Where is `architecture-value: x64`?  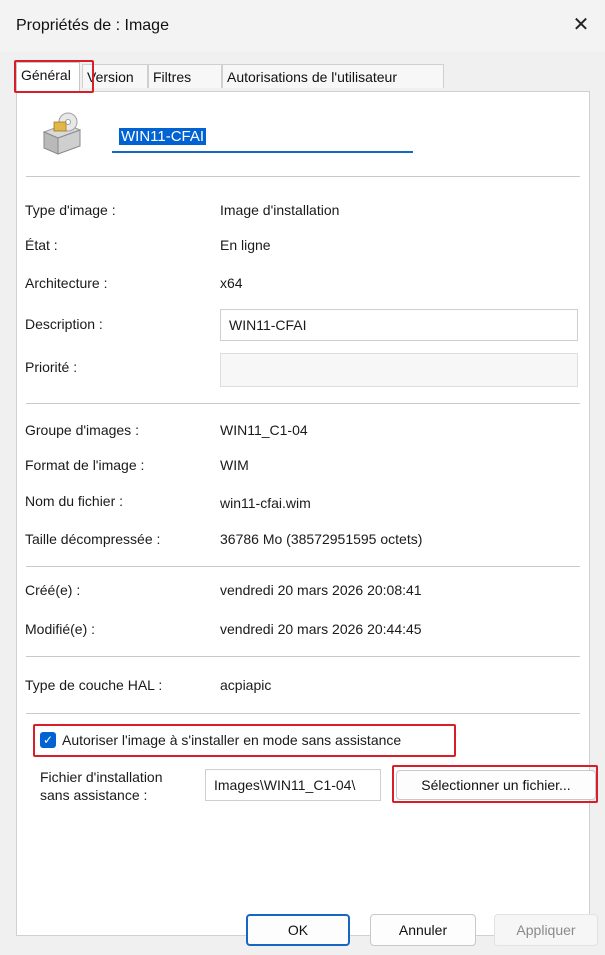
architecture-value: x64 is located at coordinates (231, 283).